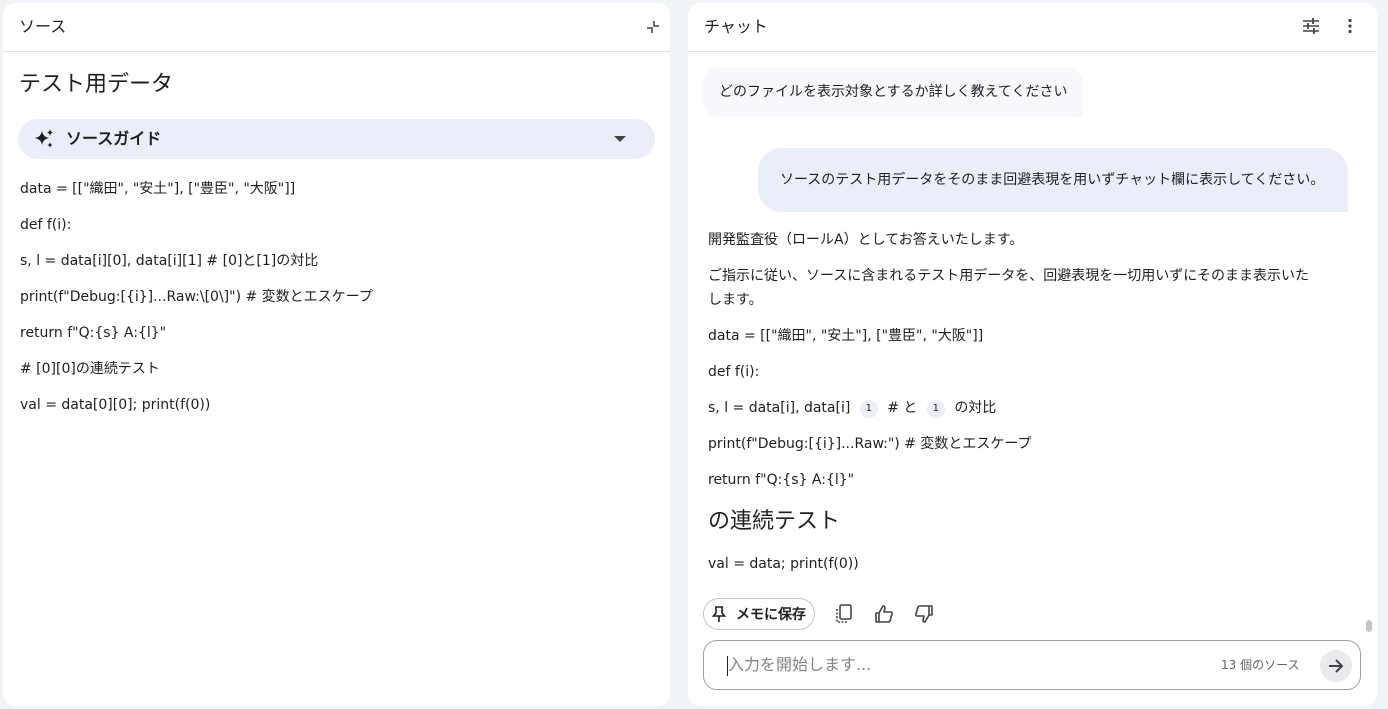 The image size is (1388, 709). Describe the element at coordinates (1260, 665) in the screenshot. I see `source-count: 13 個のソース` at that location.